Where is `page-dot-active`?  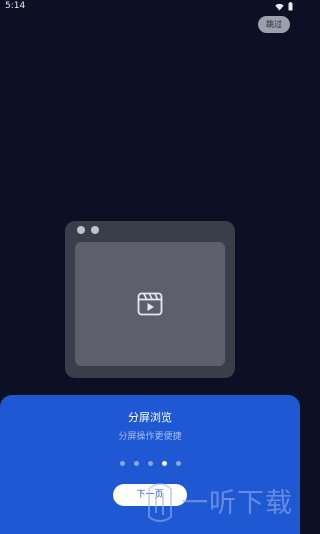
page-dot-active is located at coordinates (164, 463).